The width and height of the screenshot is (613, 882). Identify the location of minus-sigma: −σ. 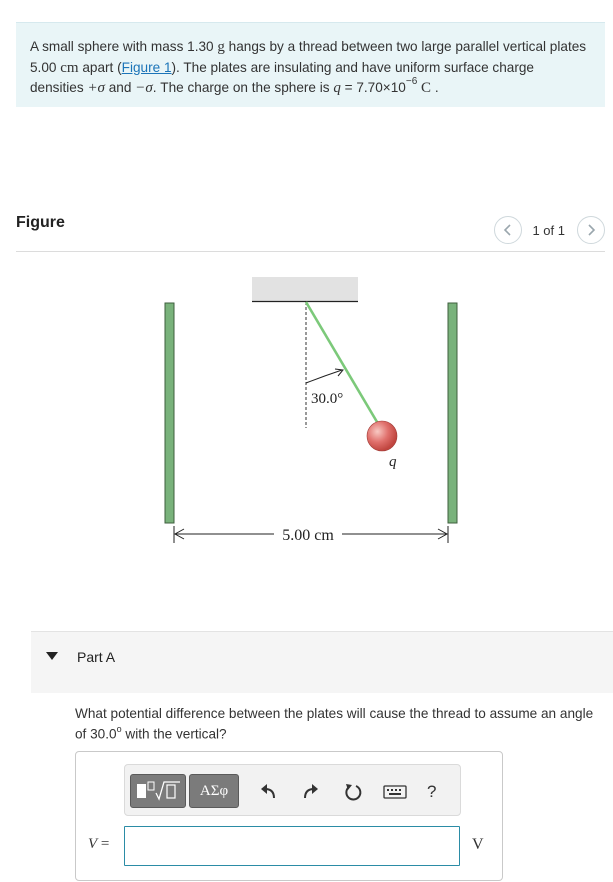
(144, 88).